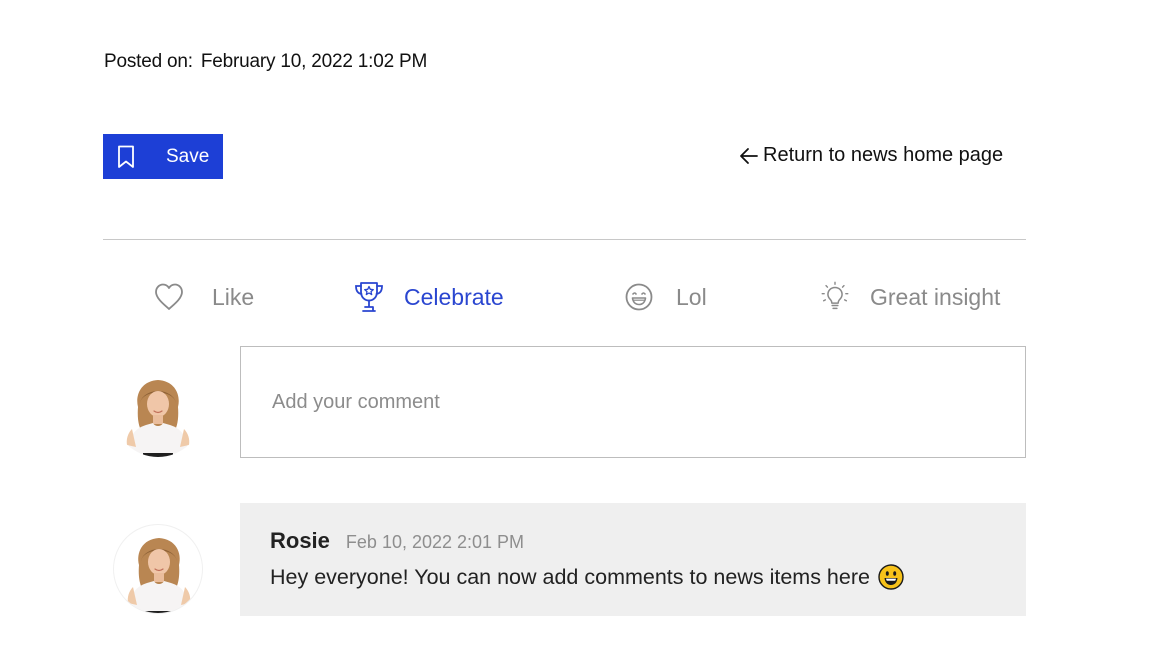 This screenshot has width=1169, height=649. I want to click on trophy-icon, so click(369, 297).